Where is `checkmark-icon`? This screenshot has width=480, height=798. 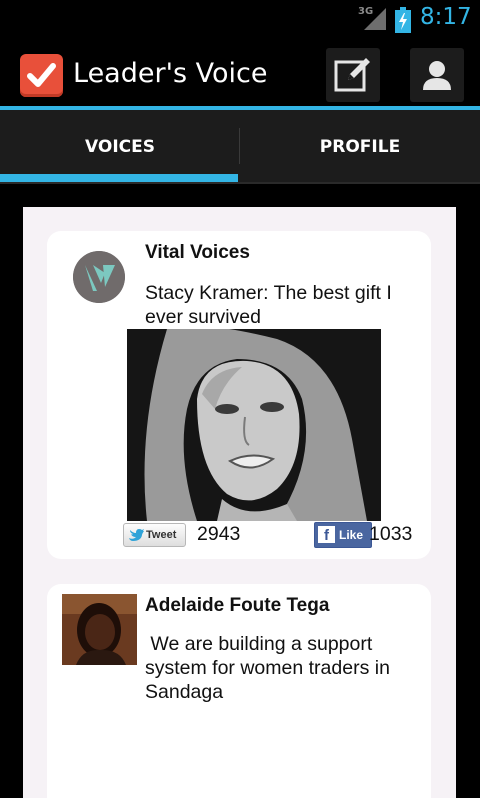 checkmark-icon is located at coordinates (41, 75).